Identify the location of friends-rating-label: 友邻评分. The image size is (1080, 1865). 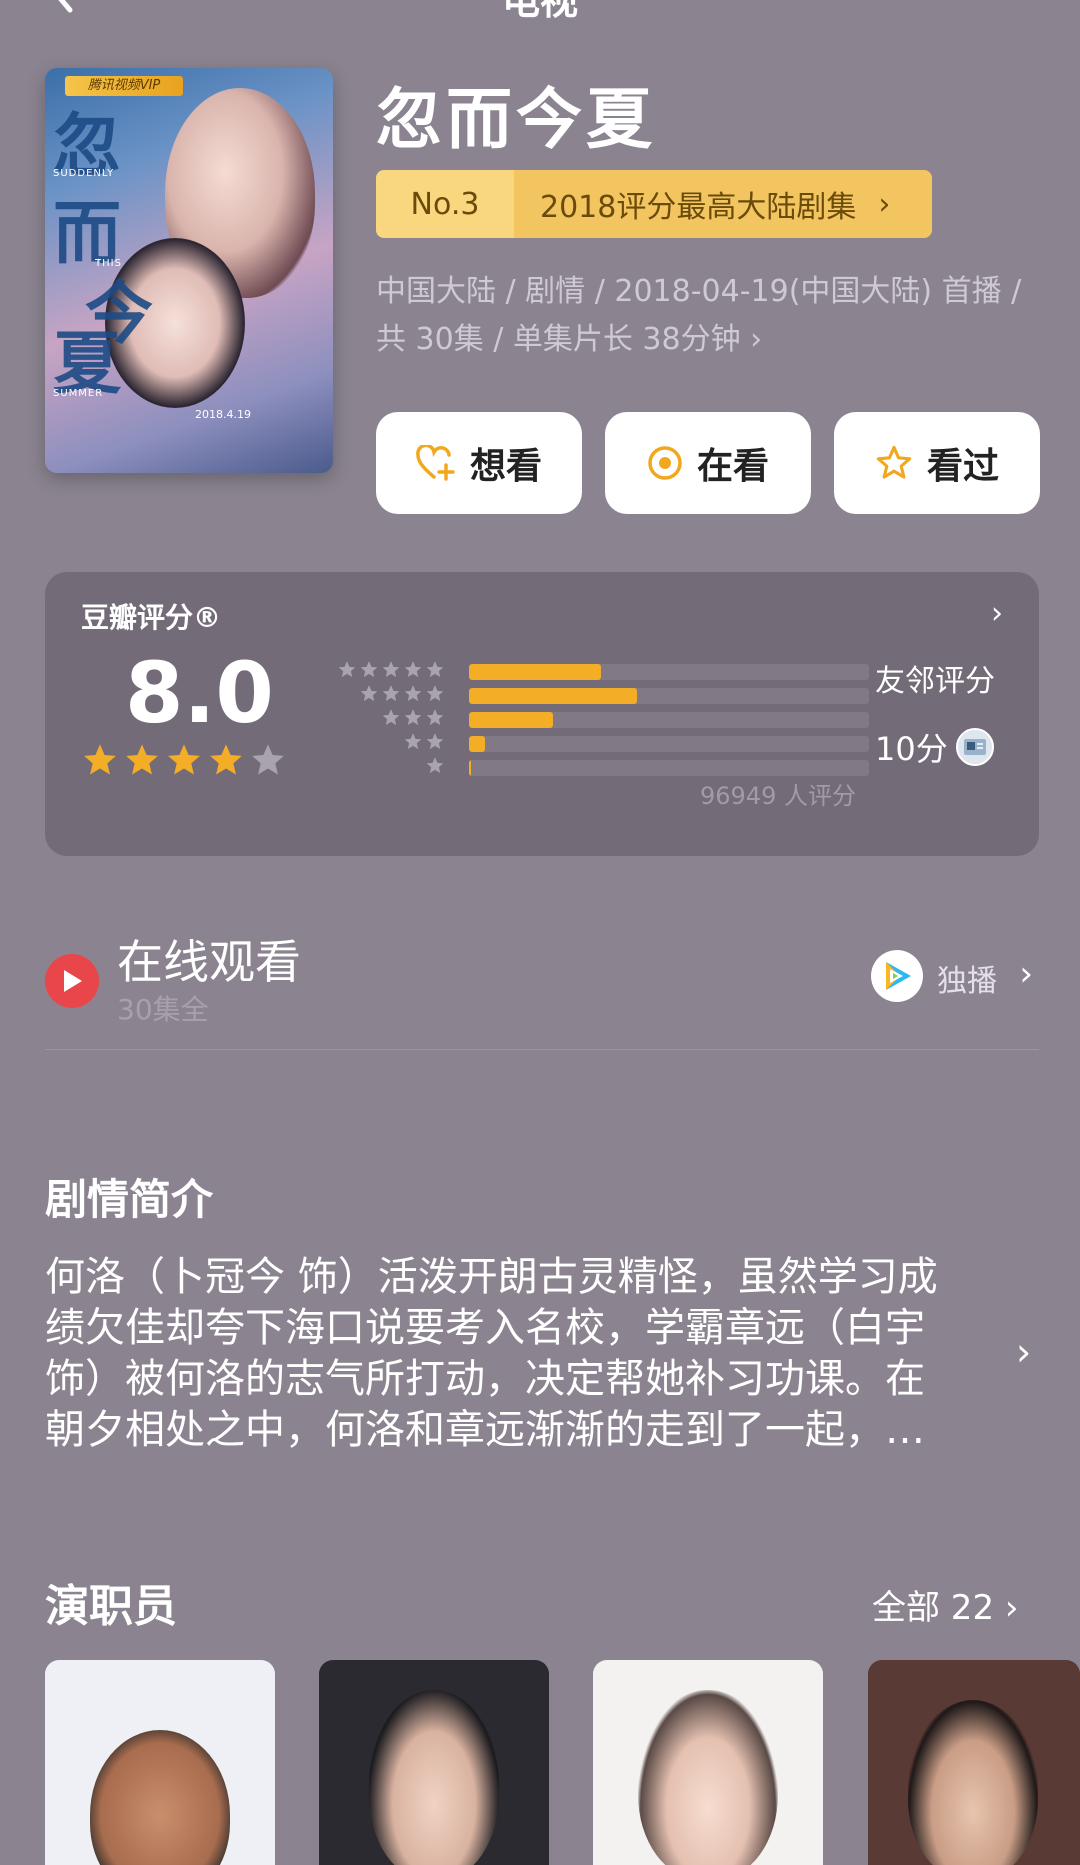
(935, 681).